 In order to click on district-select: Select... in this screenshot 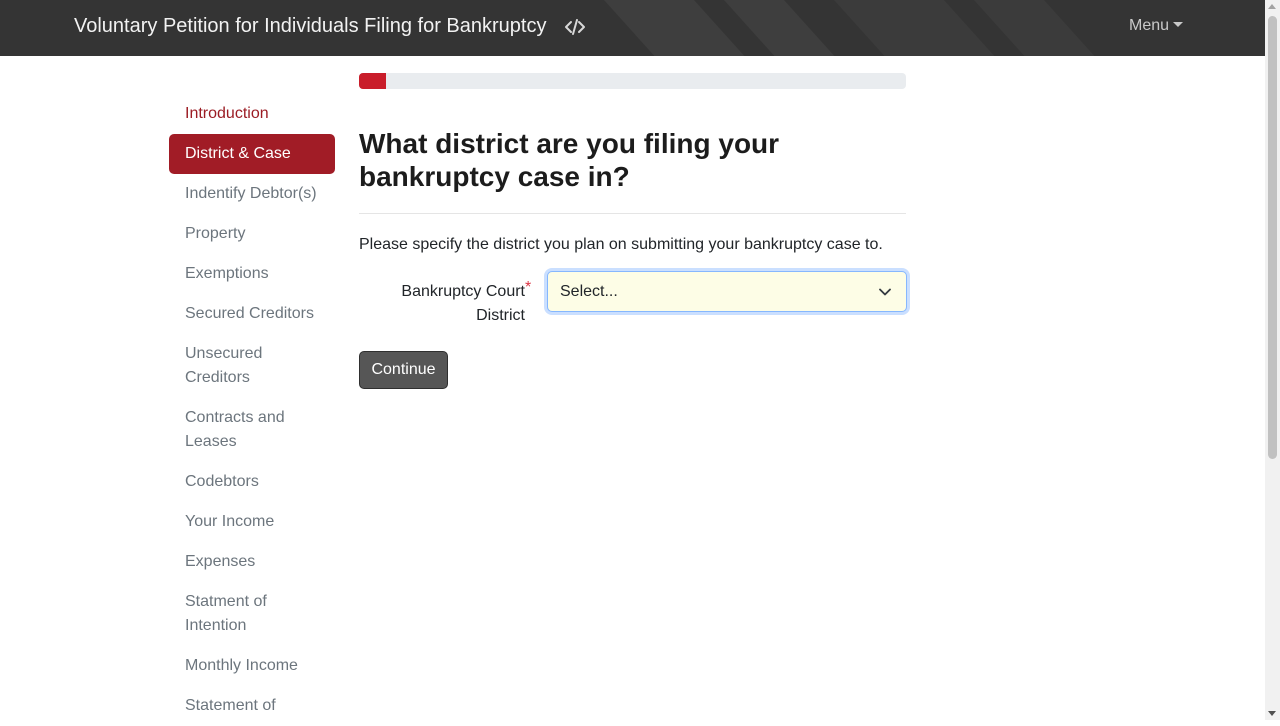, I will do `click(727, 291)`.